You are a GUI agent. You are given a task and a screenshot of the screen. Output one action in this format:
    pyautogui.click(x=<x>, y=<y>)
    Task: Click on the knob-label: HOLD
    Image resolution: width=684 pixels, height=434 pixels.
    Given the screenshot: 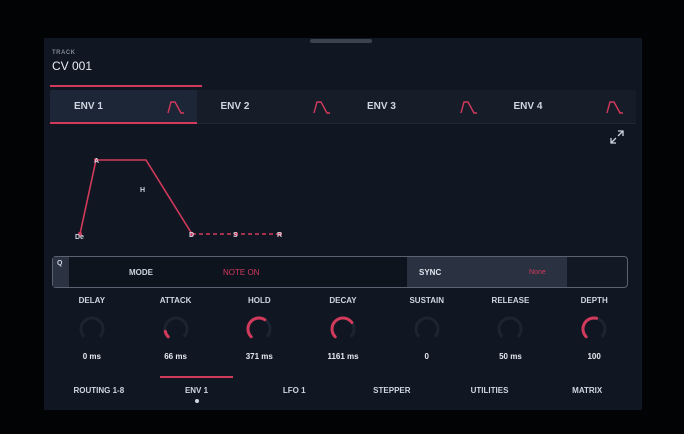 What is the action you would take?
    pyautogui.click(x=259, y=300)
    